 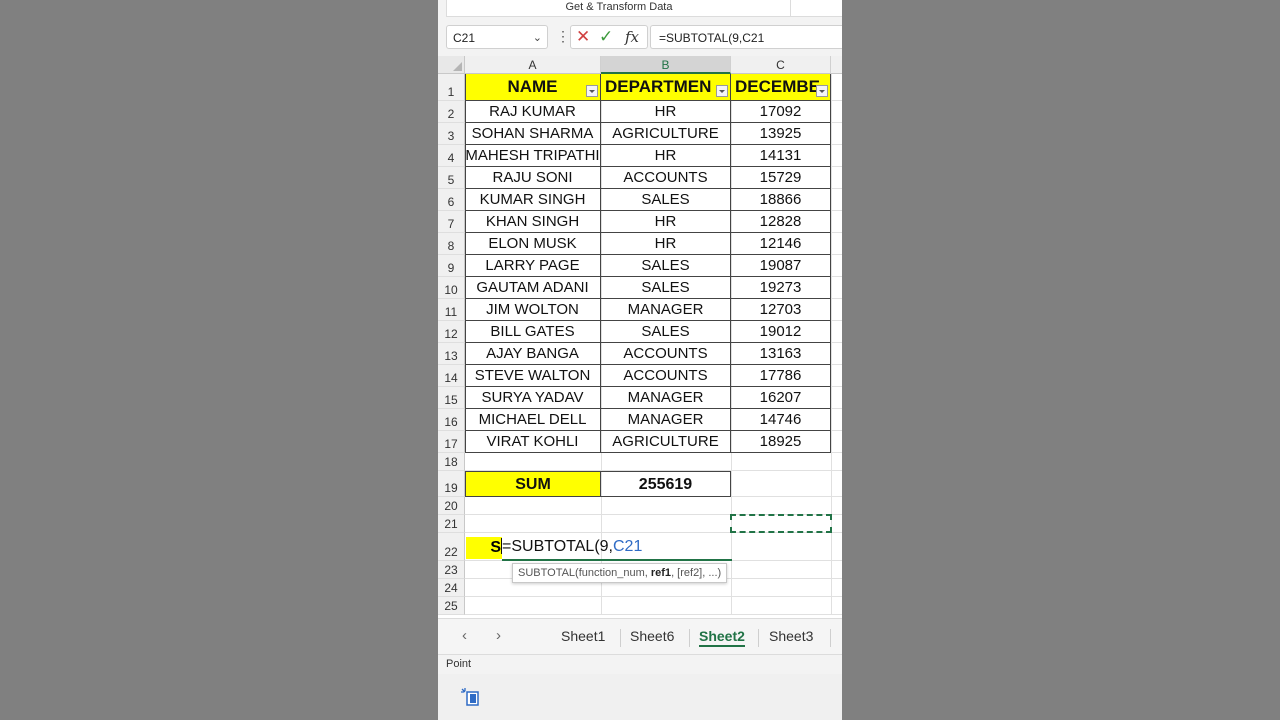 What do you see at coordinates (746, 37) in the screenshot?
I see `formula-input: =SUBTOTAL(9,C21` at bounding box center [746, 37].